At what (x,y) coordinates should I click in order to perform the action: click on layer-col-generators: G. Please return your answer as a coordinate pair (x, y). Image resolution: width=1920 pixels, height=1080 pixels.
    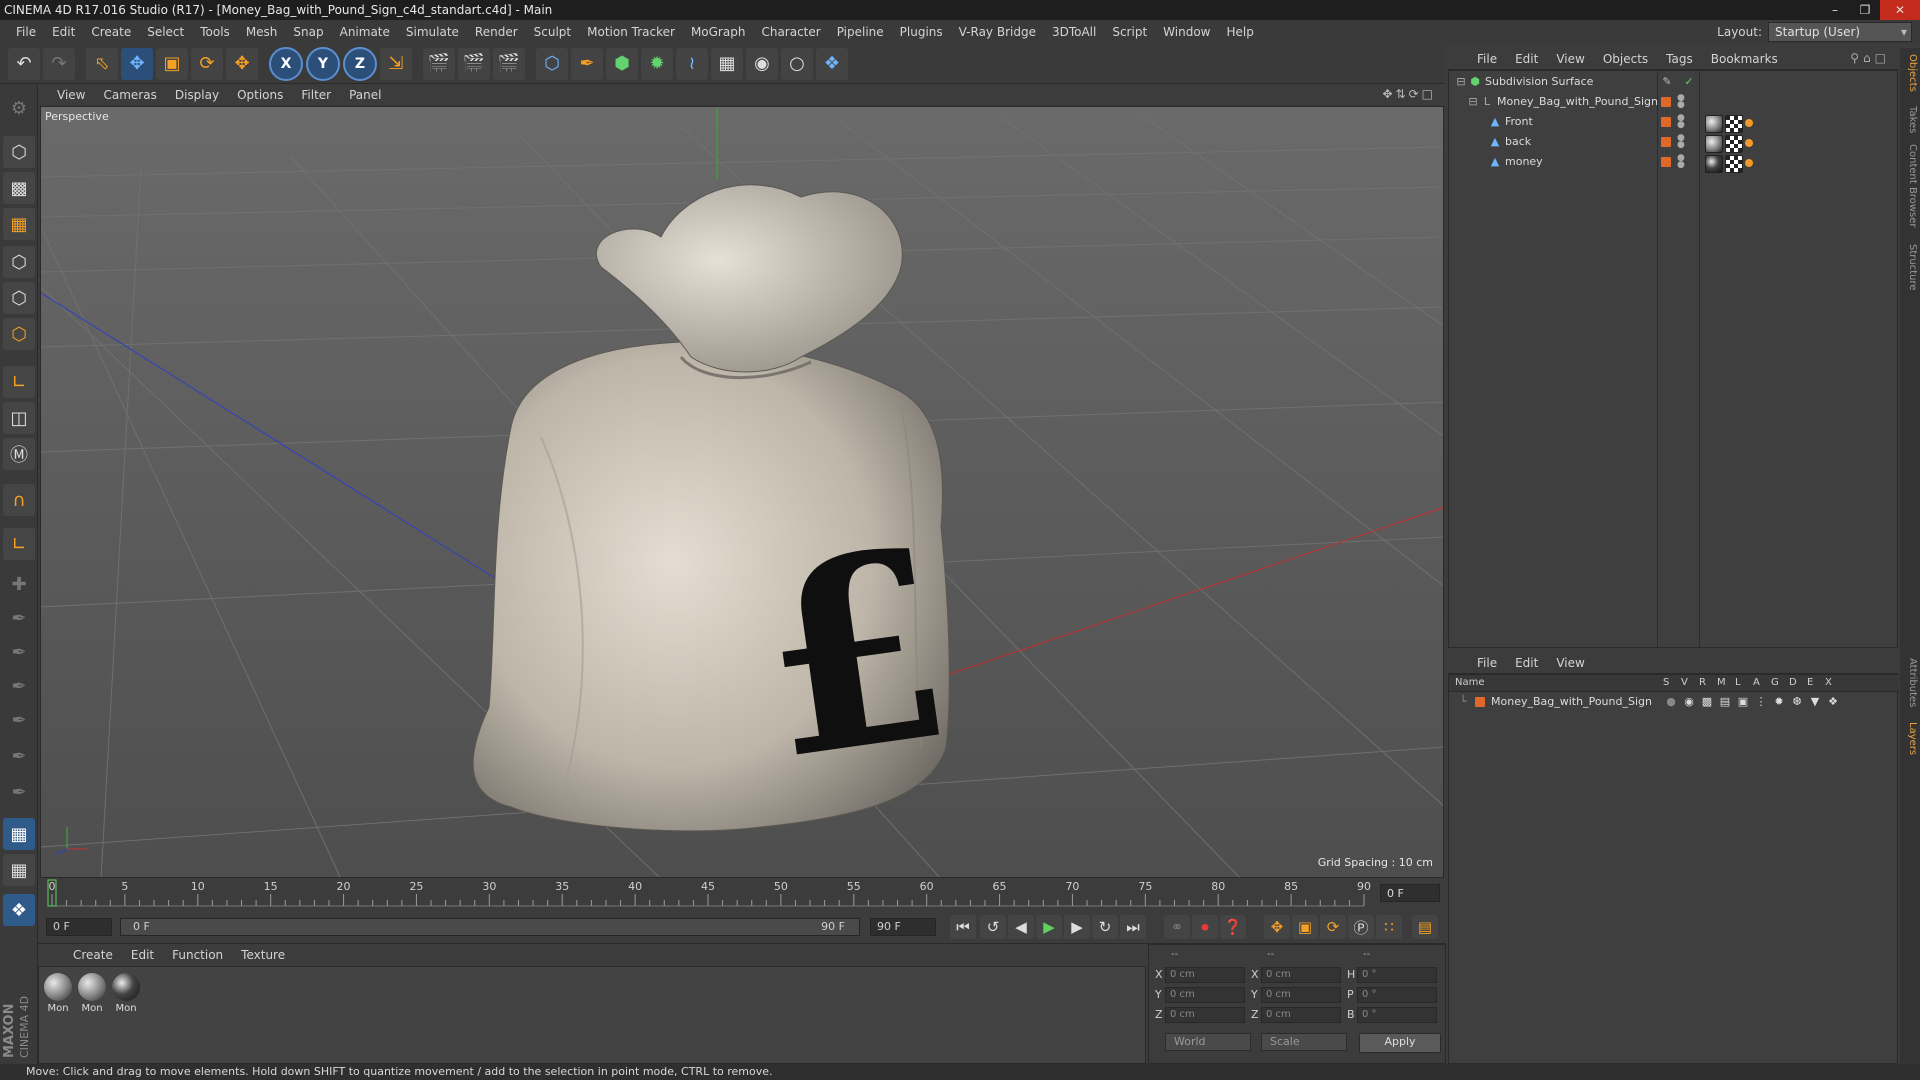
    Looking at the image, I should click on (1775, 682).